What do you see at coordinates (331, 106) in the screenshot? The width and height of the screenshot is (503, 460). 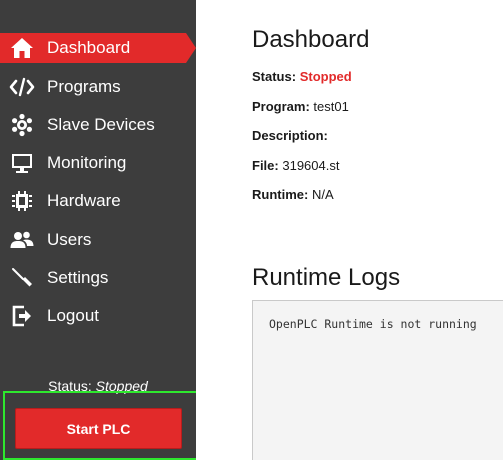 I see `program-value: test01` at bounding box center [331, 106].